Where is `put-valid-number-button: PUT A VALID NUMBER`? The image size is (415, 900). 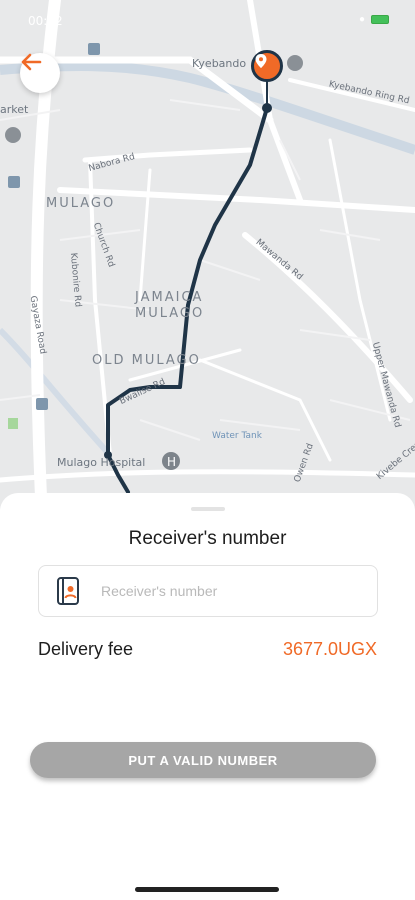
put-valid-number-button: PUT A VALID NUMBER is located at coordinates (203, 760).